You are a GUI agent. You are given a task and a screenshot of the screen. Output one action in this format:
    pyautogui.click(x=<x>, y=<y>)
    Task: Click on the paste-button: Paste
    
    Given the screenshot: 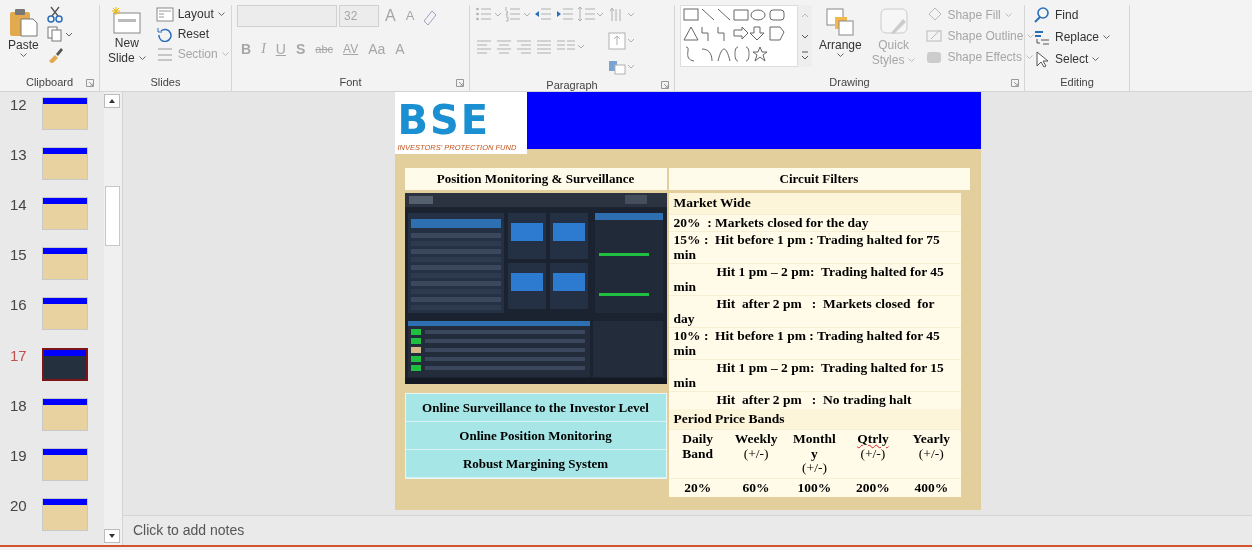 What is the action you would take?
    pyautogui.click(x=23, y=32)
    